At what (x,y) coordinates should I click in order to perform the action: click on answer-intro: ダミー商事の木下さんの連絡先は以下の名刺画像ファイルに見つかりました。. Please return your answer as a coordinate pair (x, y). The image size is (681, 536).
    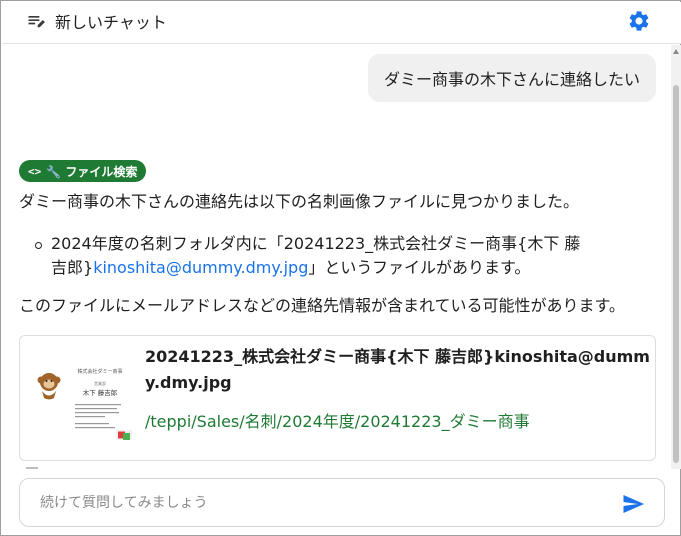
    Looking at the image, I should click on (299, 201).